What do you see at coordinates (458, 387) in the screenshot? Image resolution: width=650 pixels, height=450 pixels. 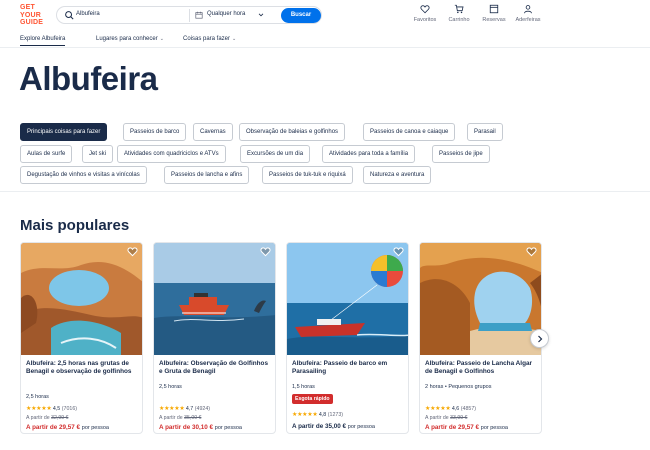 I see `activity-duration: 2 horas • Pequenos grupos` at bounding box center [458, 387].